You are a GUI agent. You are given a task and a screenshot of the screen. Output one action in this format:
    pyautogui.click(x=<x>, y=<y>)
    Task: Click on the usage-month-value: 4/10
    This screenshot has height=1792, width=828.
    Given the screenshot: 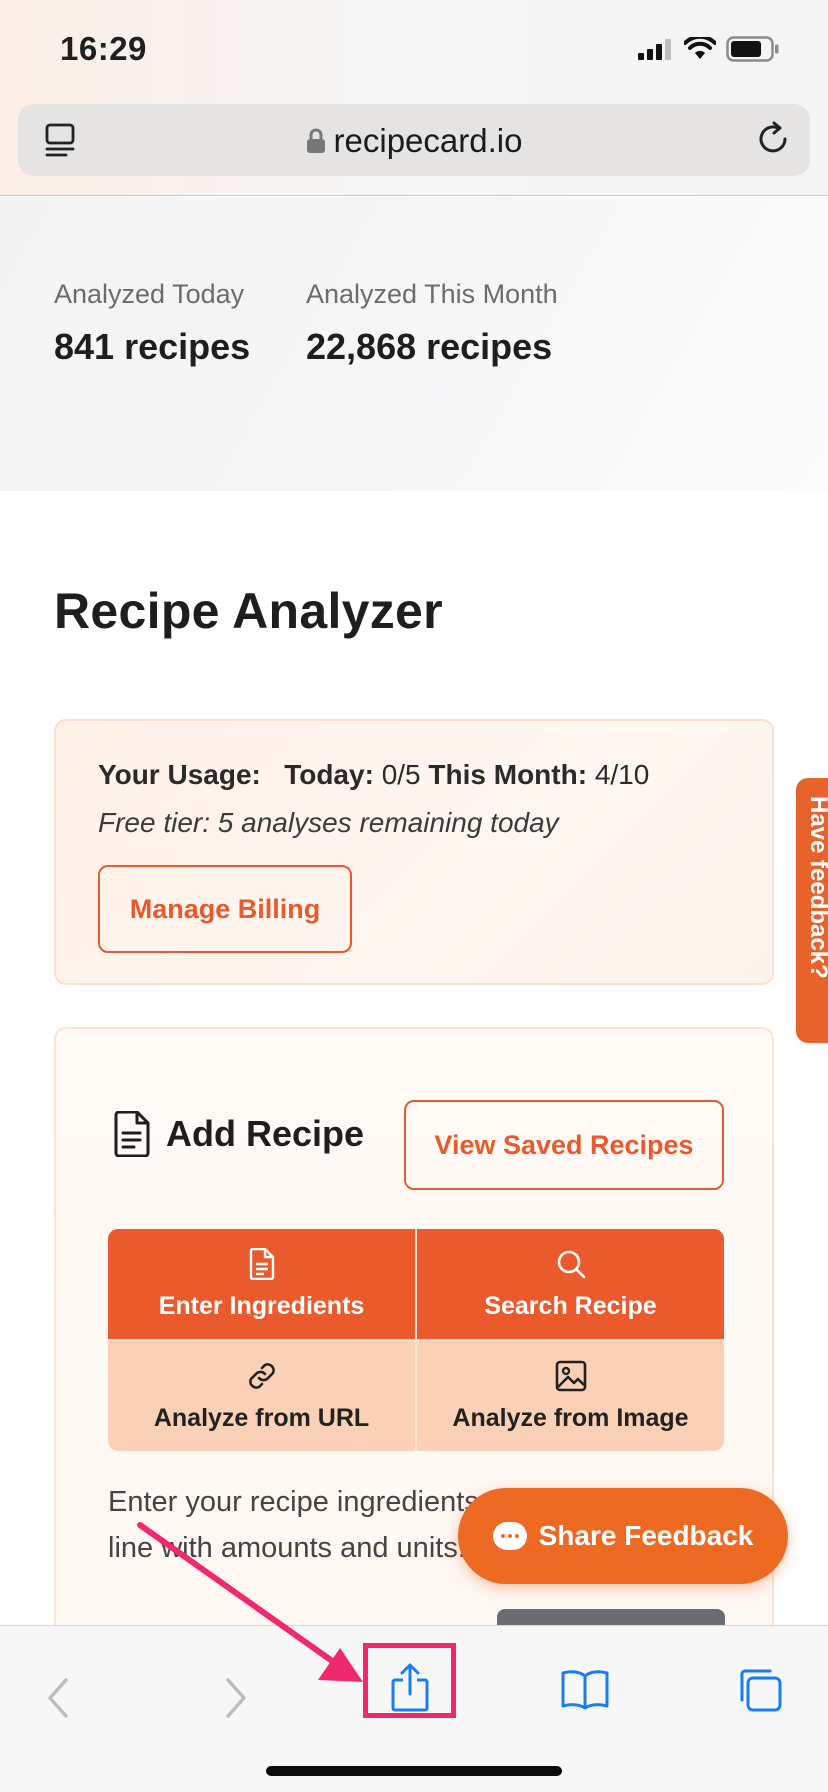 What is the action you would take?
    pyautogui.click(x=622, y=774)
    